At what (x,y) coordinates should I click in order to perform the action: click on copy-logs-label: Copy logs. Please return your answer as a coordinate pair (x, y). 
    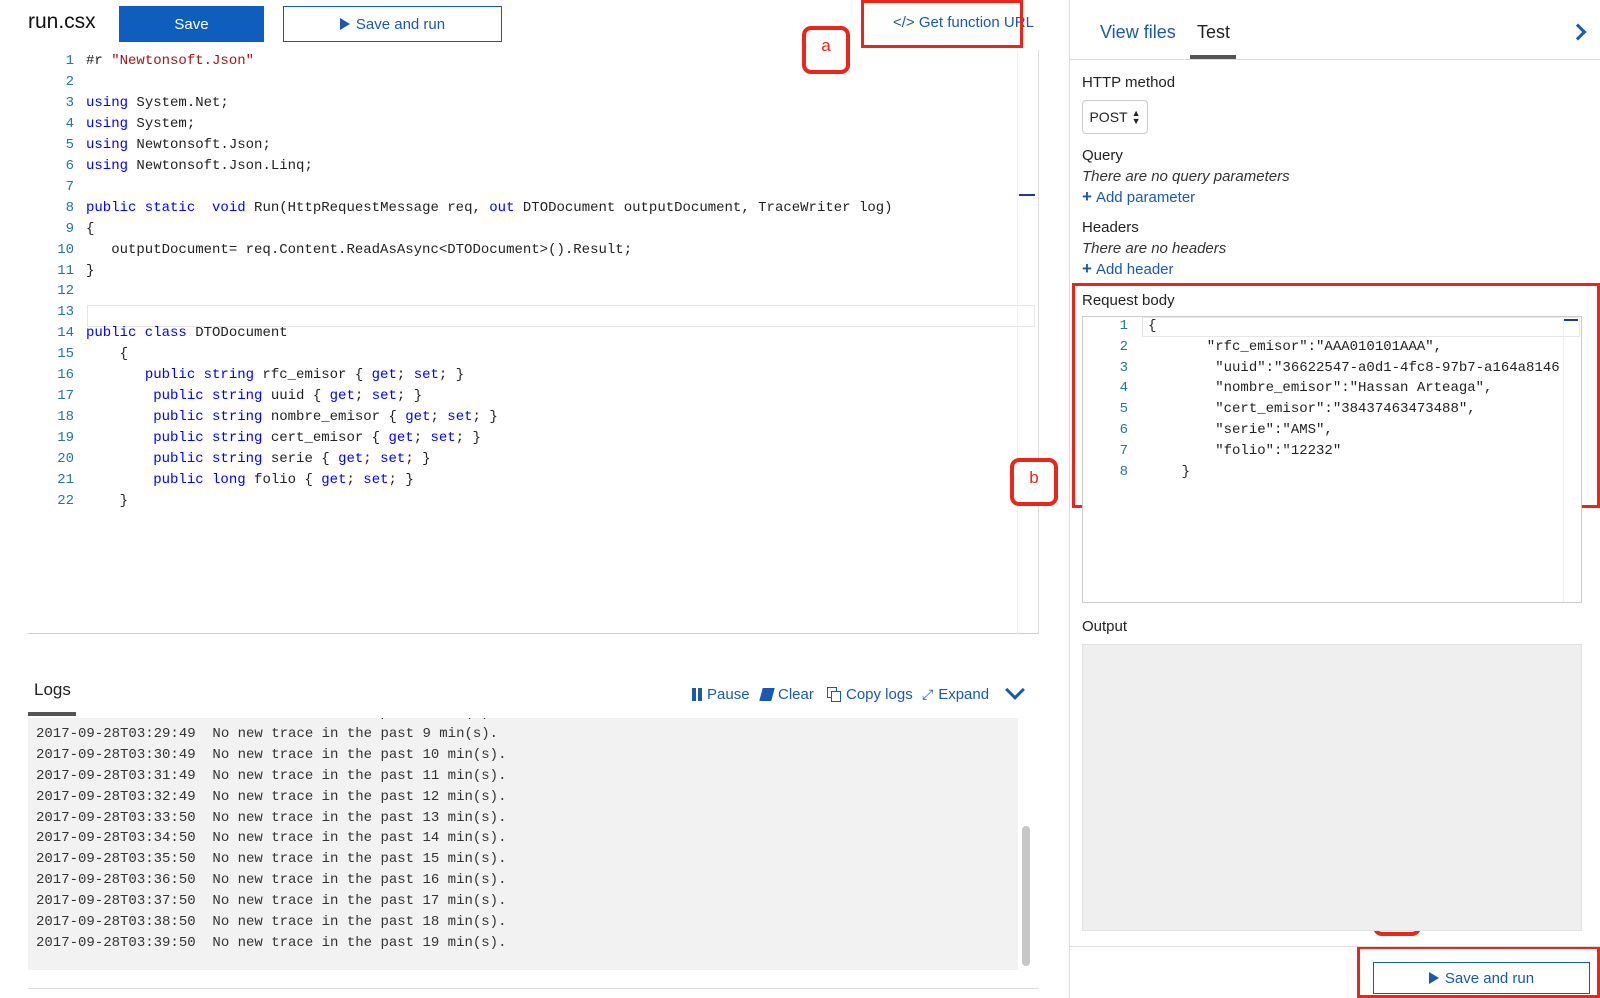
    Looking at the image, I should click on (879, 694).